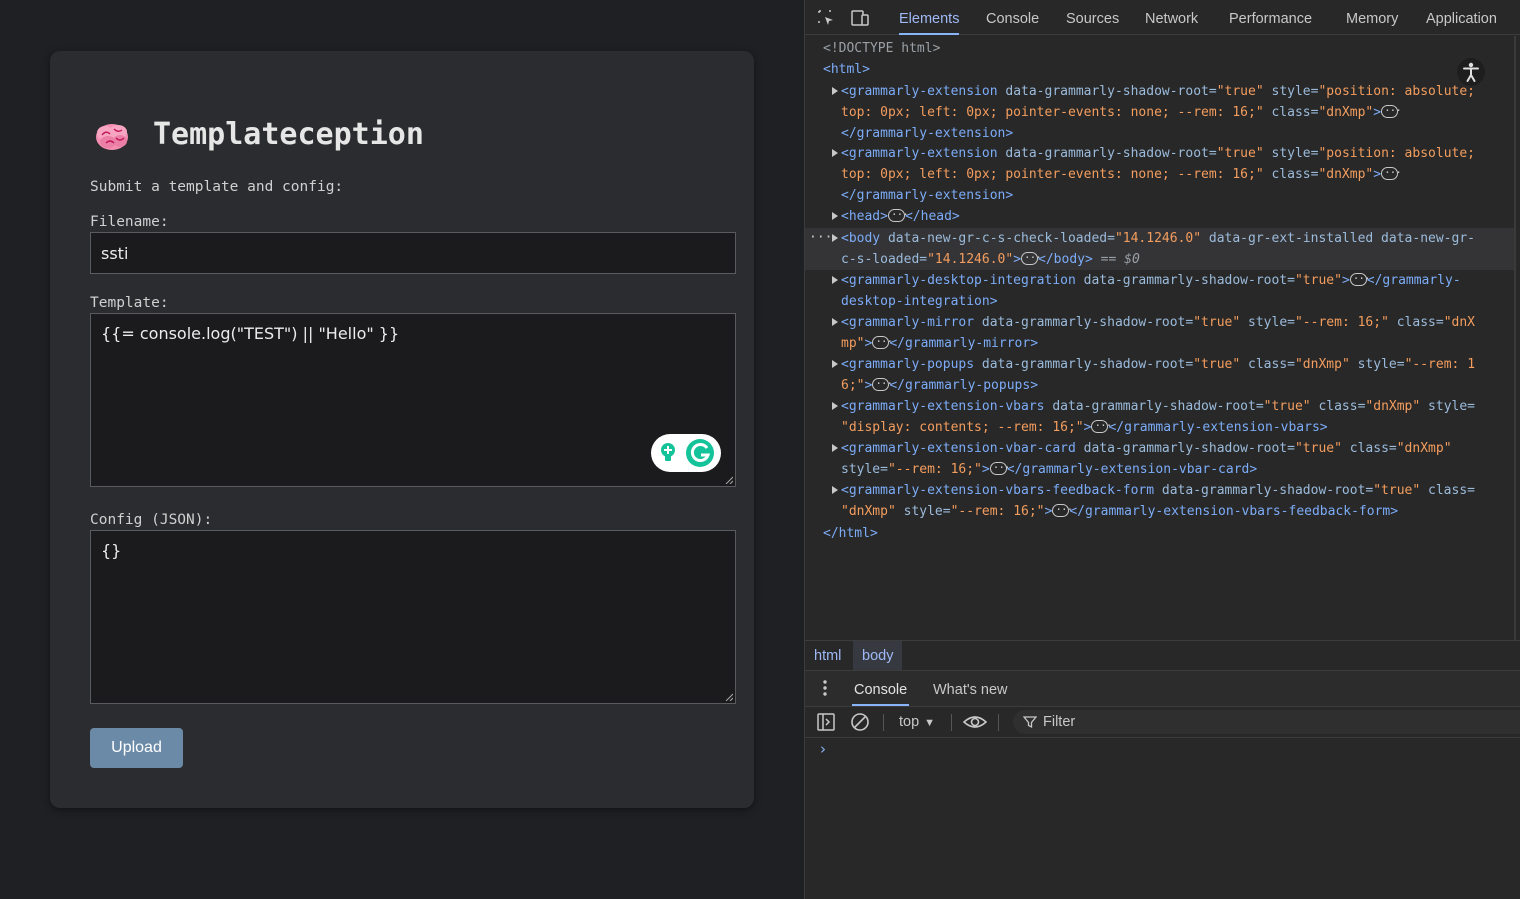 The width and height of the screenshot is (1520, 899). Describe the element at coordinates (151, 520) in the screenshot. I see `config-label: Config (JSON):` at that location.